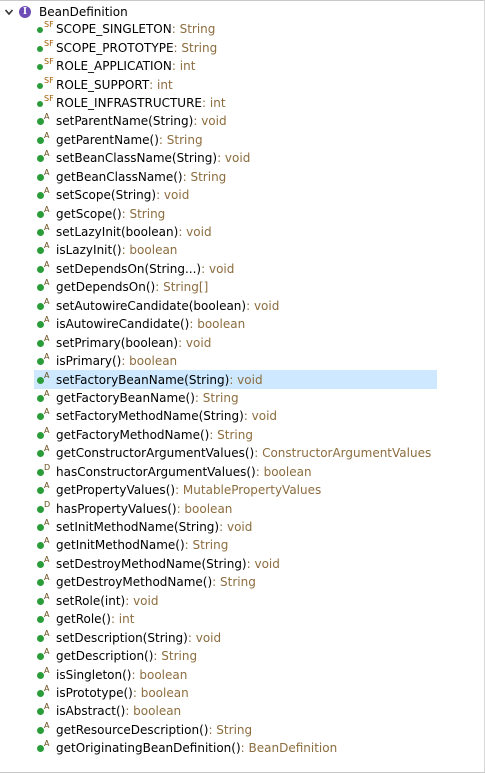 Image resolution: width=485 pixels, height=773 pixels. I want to click on tree-item-method: AisAbstract() : boolean, so click(235, 711).